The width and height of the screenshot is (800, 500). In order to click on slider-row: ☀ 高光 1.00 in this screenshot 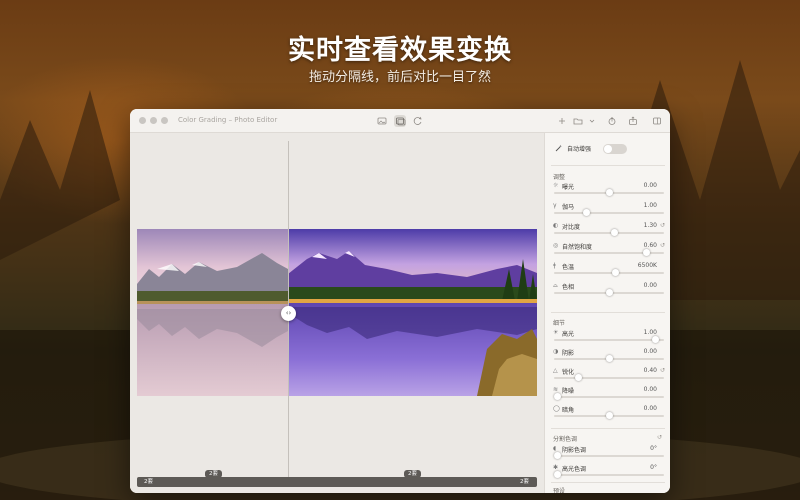, I will do `click(609, 338)`.